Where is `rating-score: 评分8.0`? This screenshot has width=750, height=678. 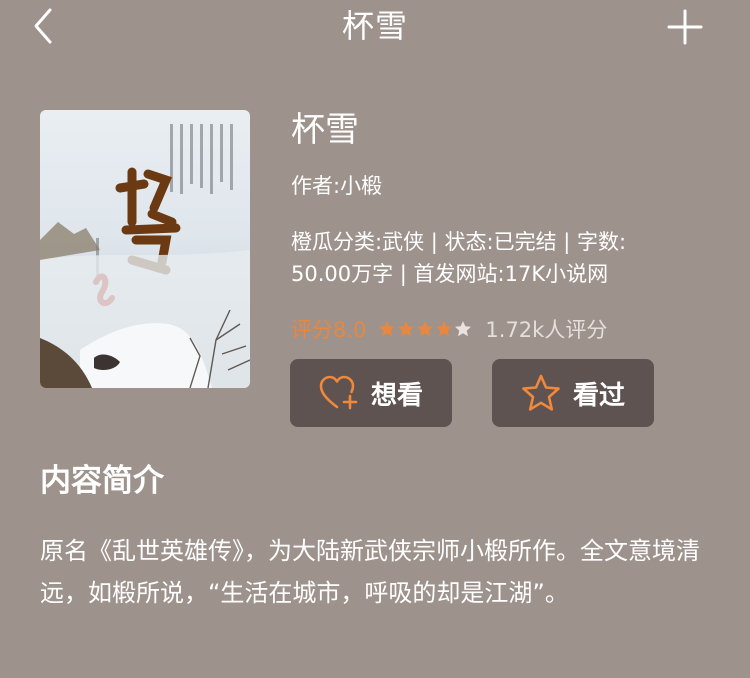
rating-score: 评分8.0 is located at coordinates (329, 330).